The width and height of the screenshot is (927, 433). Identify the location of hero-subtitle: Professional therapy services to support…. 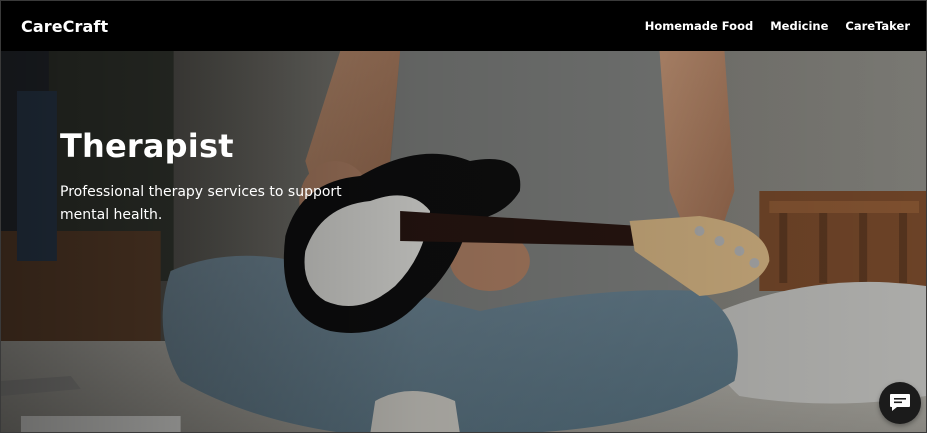
(201, 203).